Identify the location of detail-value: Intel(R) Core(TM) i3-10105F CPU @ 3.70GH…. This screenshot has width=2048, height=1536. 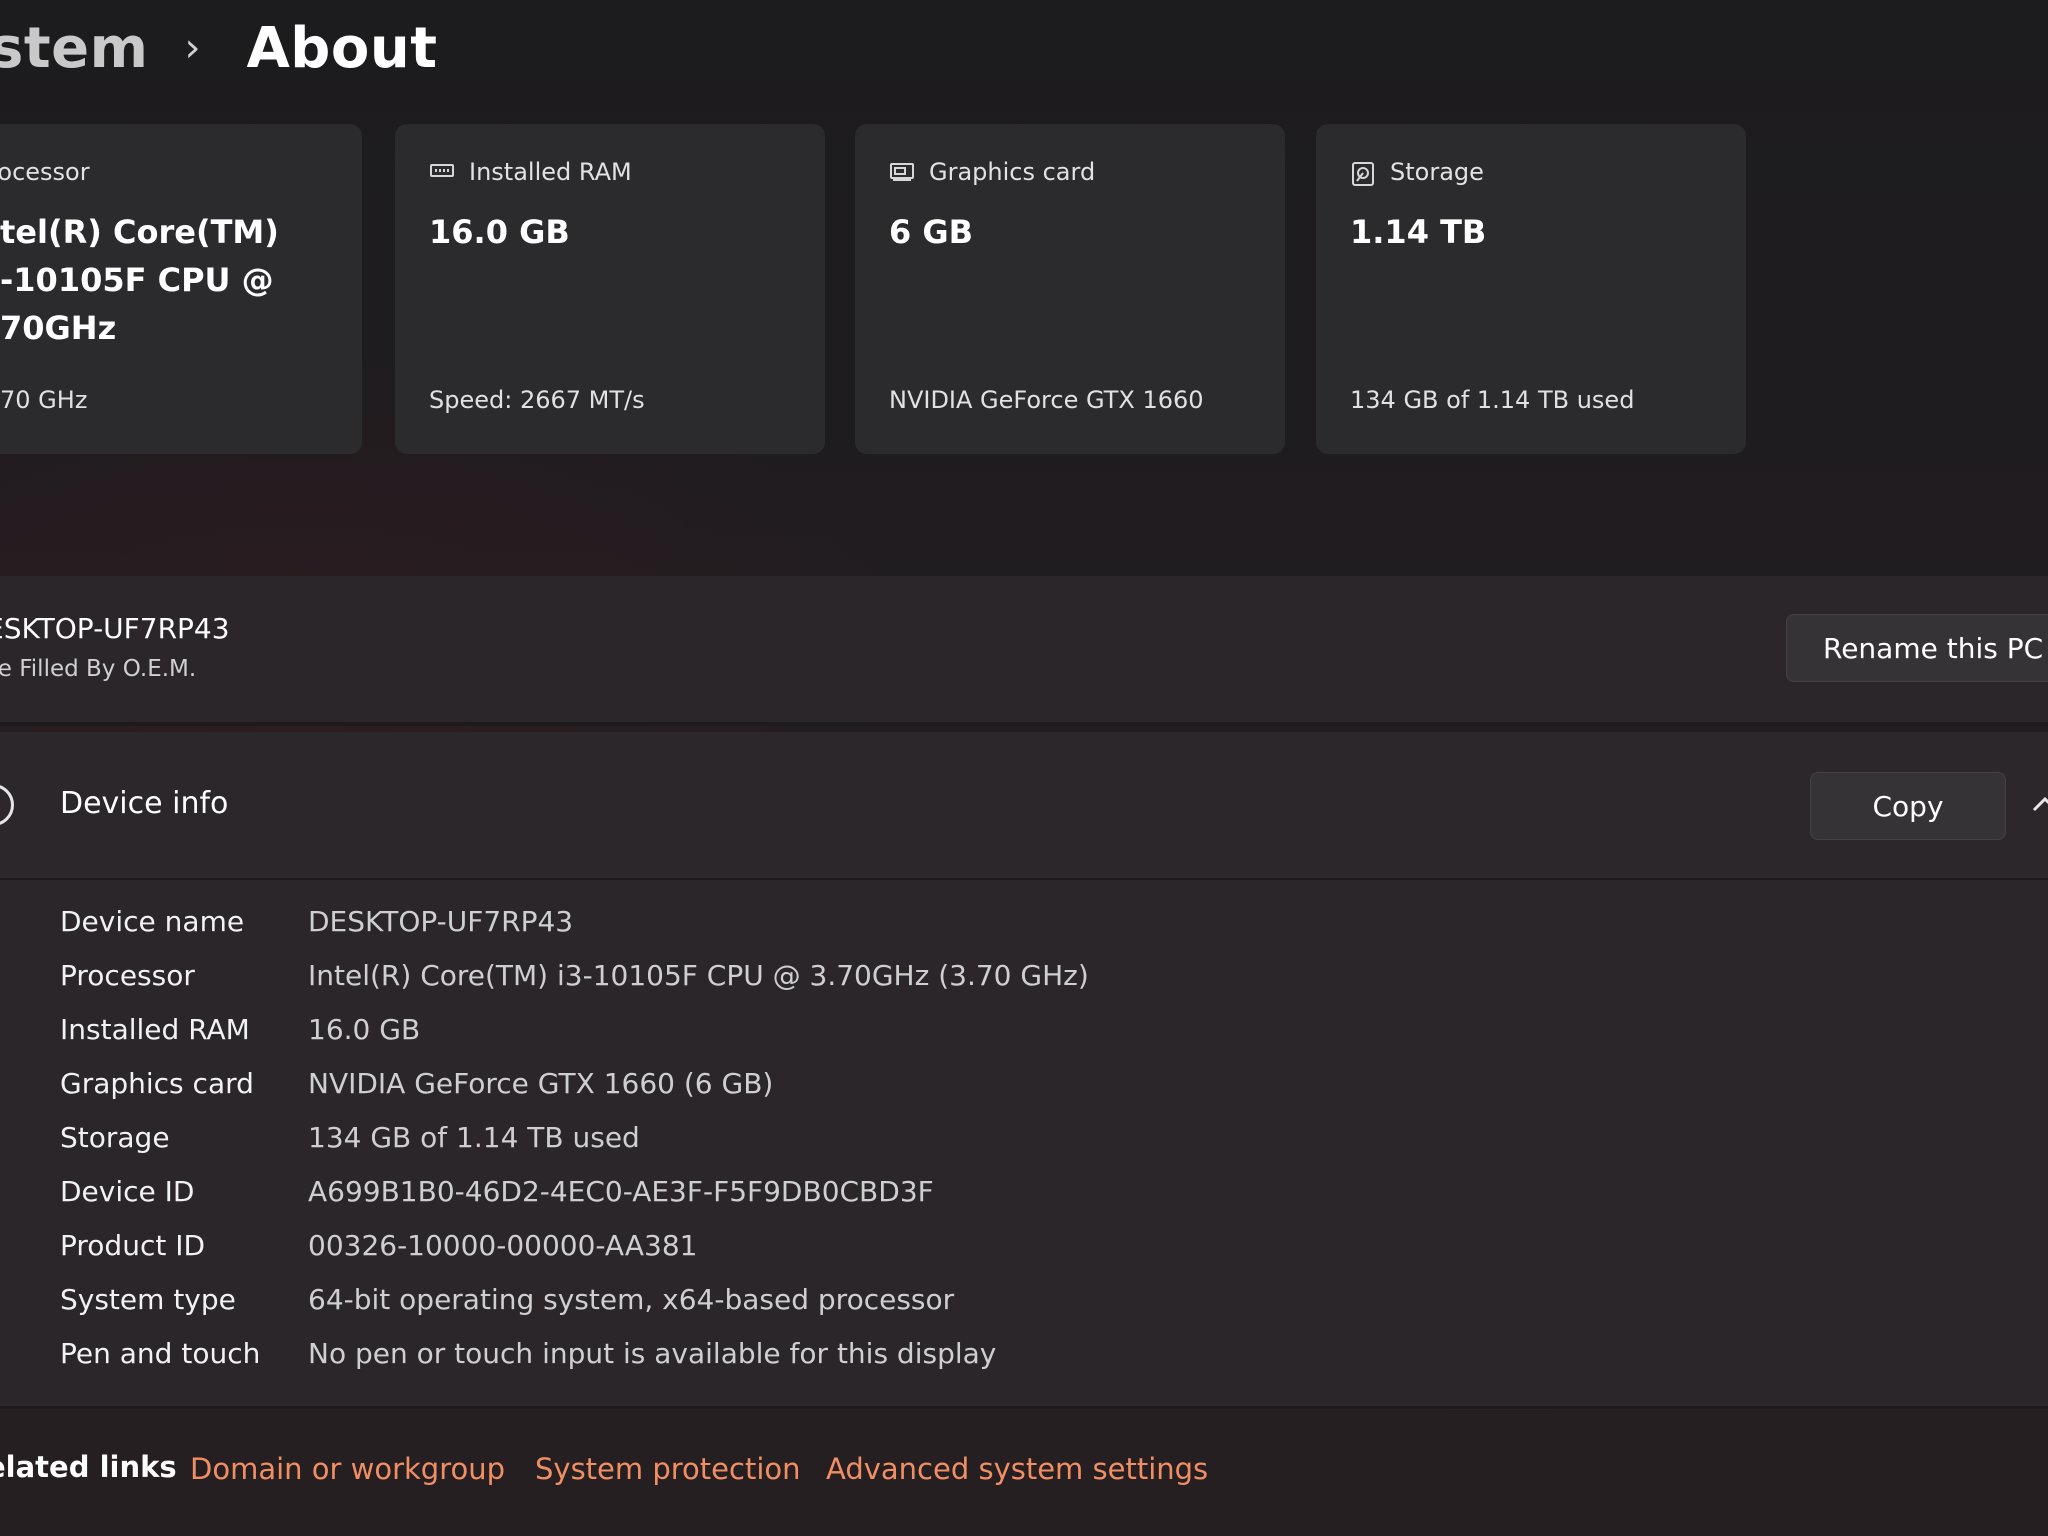
(698, 975).